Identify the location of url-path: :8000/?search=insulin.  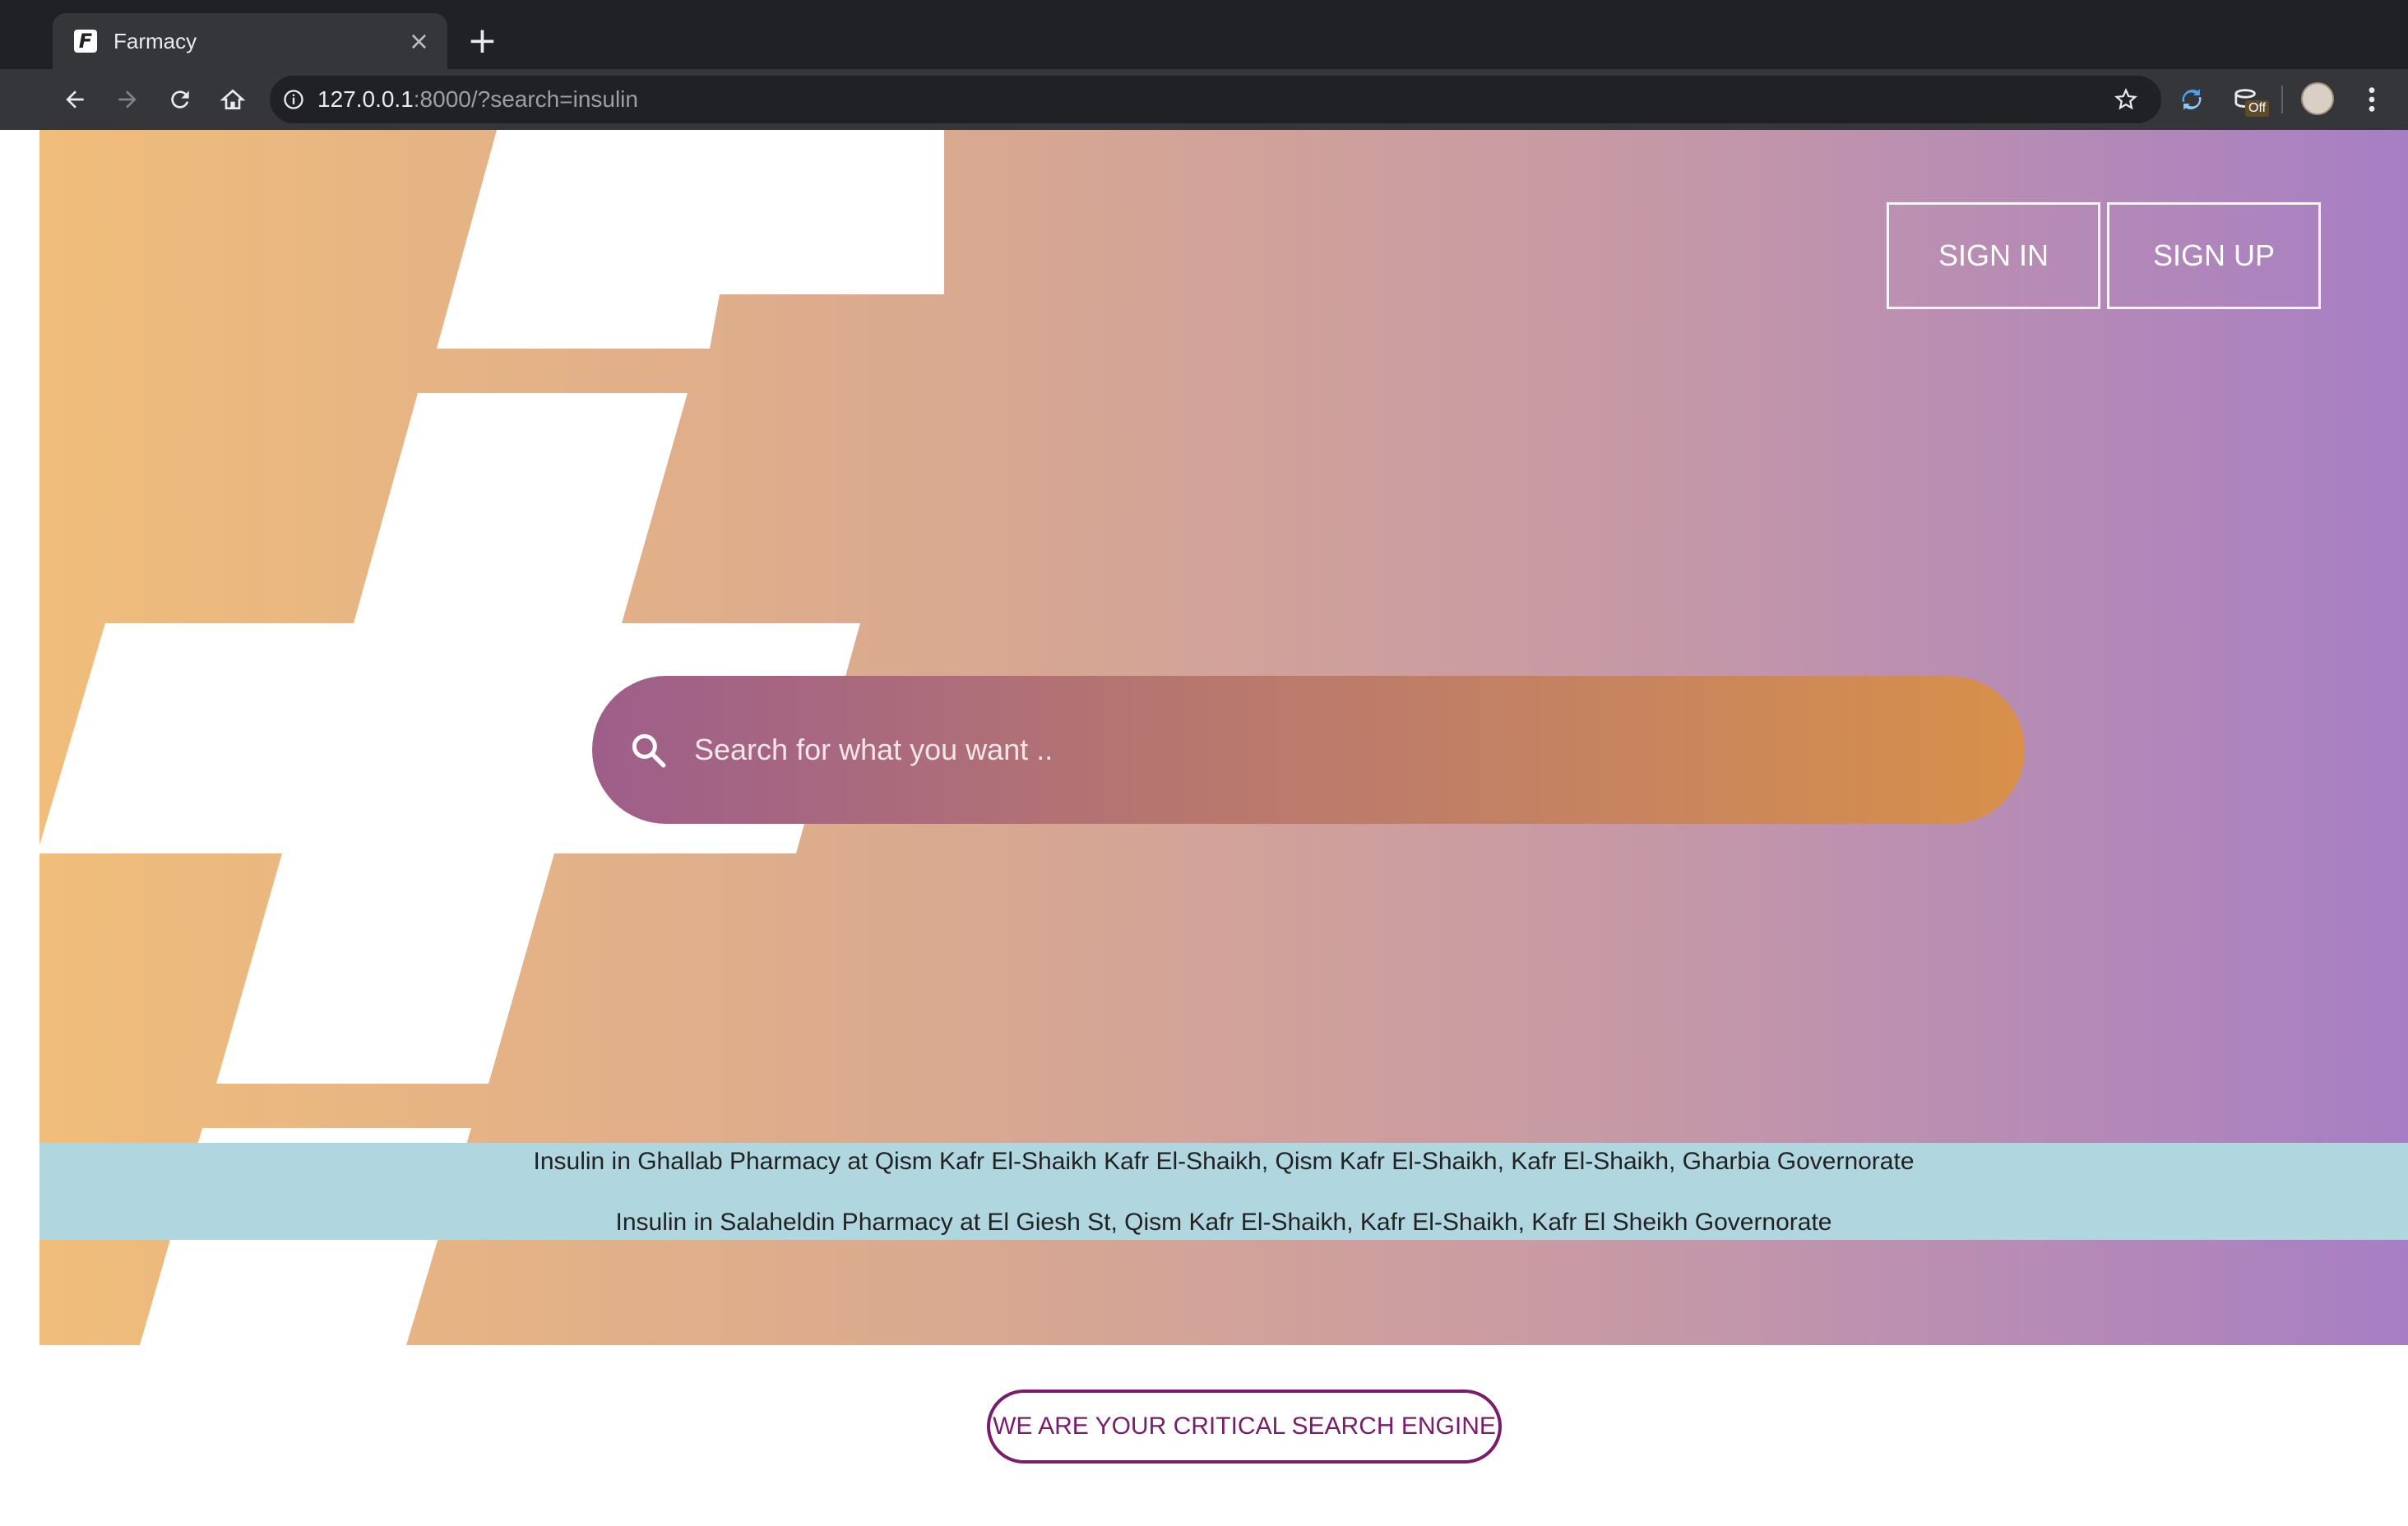
(525, 99).